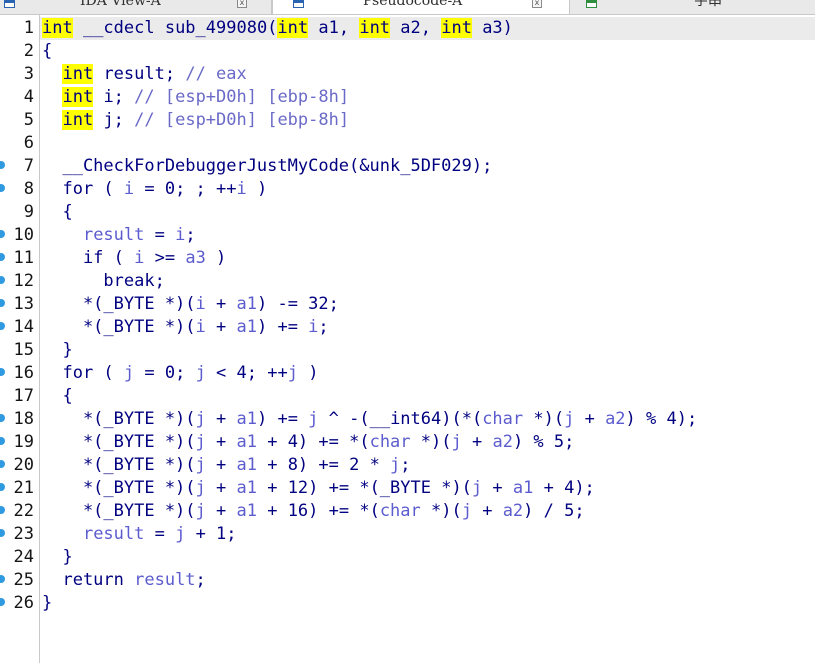 Image resolution: width=815 pixels, height=663 pixels. What do you see at coordinates (282, 419) in the screenshot?
I see `code-token: ) +=` at bounding box center [282, 419].